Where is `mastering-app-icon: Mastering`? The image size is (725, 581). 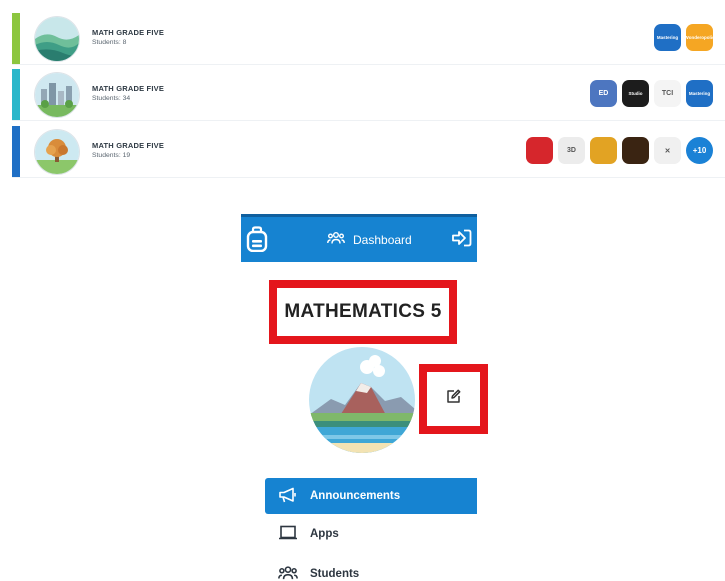 mastering-app-icon: Mastering is located at coordinates (699, 93).